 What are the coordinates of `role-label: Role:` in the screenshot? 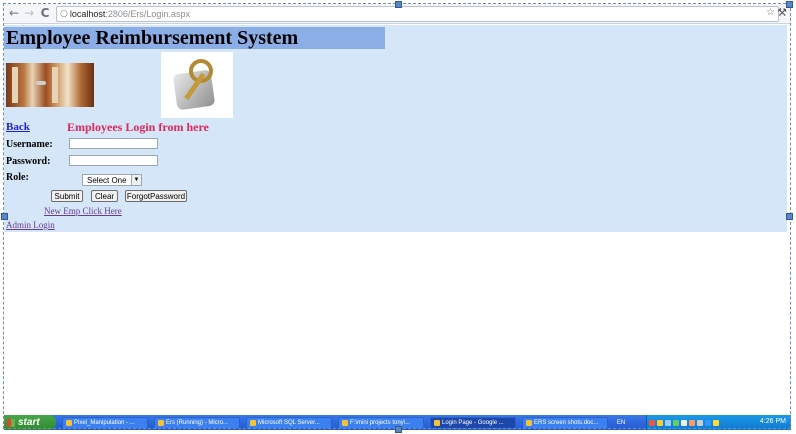 It's located at (17, 177).